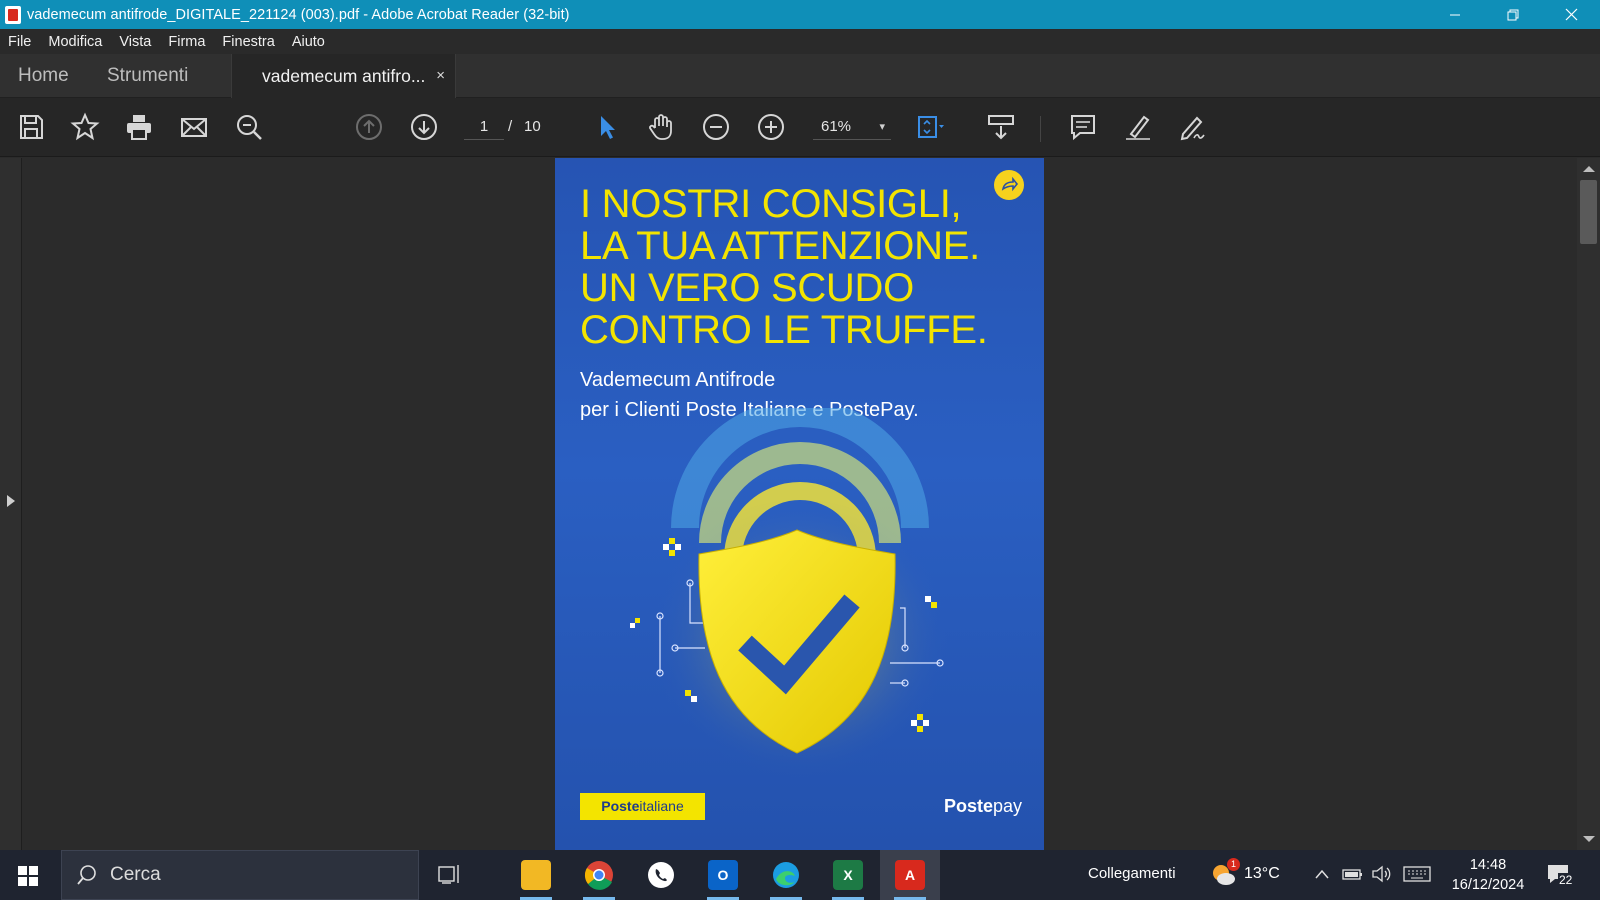 Image resolution: width=1600 pixels, height=900 pixels. I want to click on acrobat-icon: A, so click(910, 875).